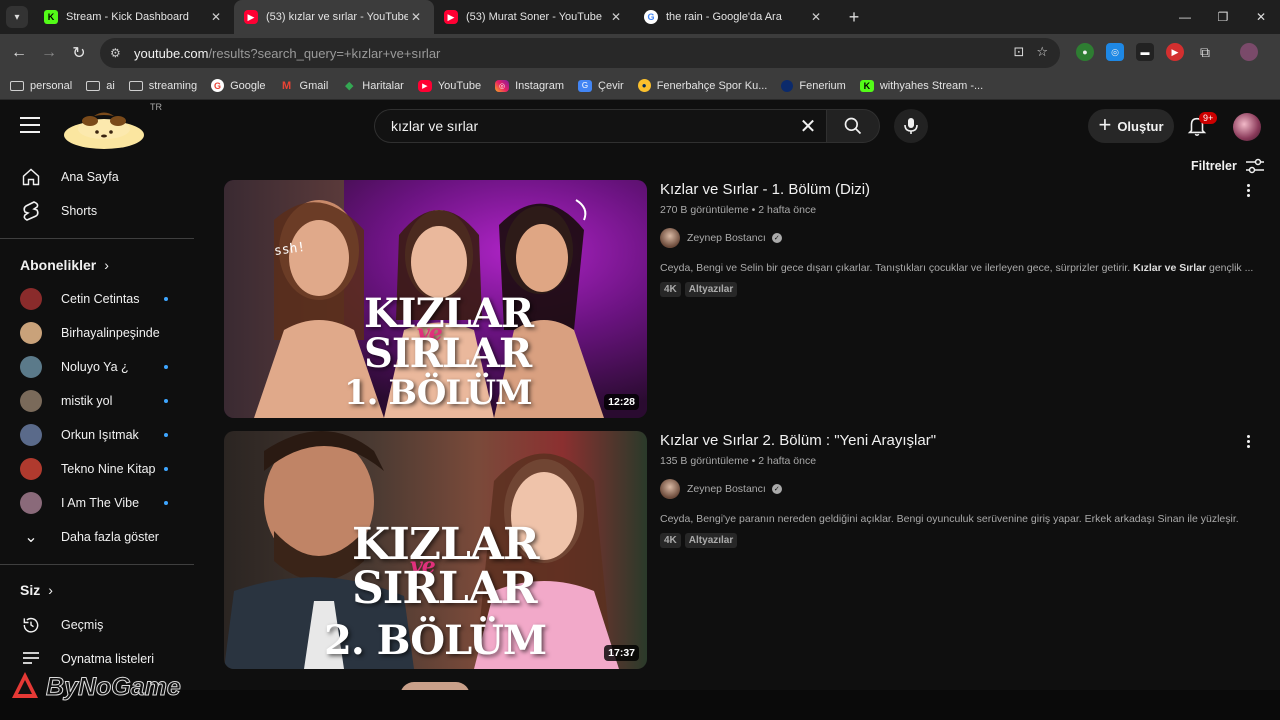 This screenshot has height=720, width=1280. What do you see at coordinates (534, 17) in the screenshot?
I see `browser-tab: ▶ (53) Murat Soner - YouTube ✕` at bounding box center [534, 17].